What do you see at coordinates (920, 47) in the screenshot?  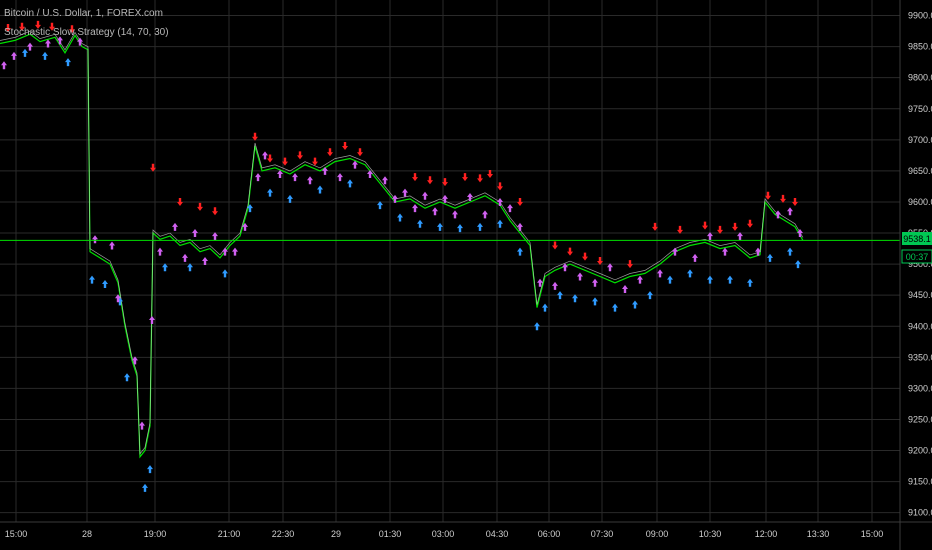 I see `y-tick-label: 9850.0` at bounding box center [920, 47].